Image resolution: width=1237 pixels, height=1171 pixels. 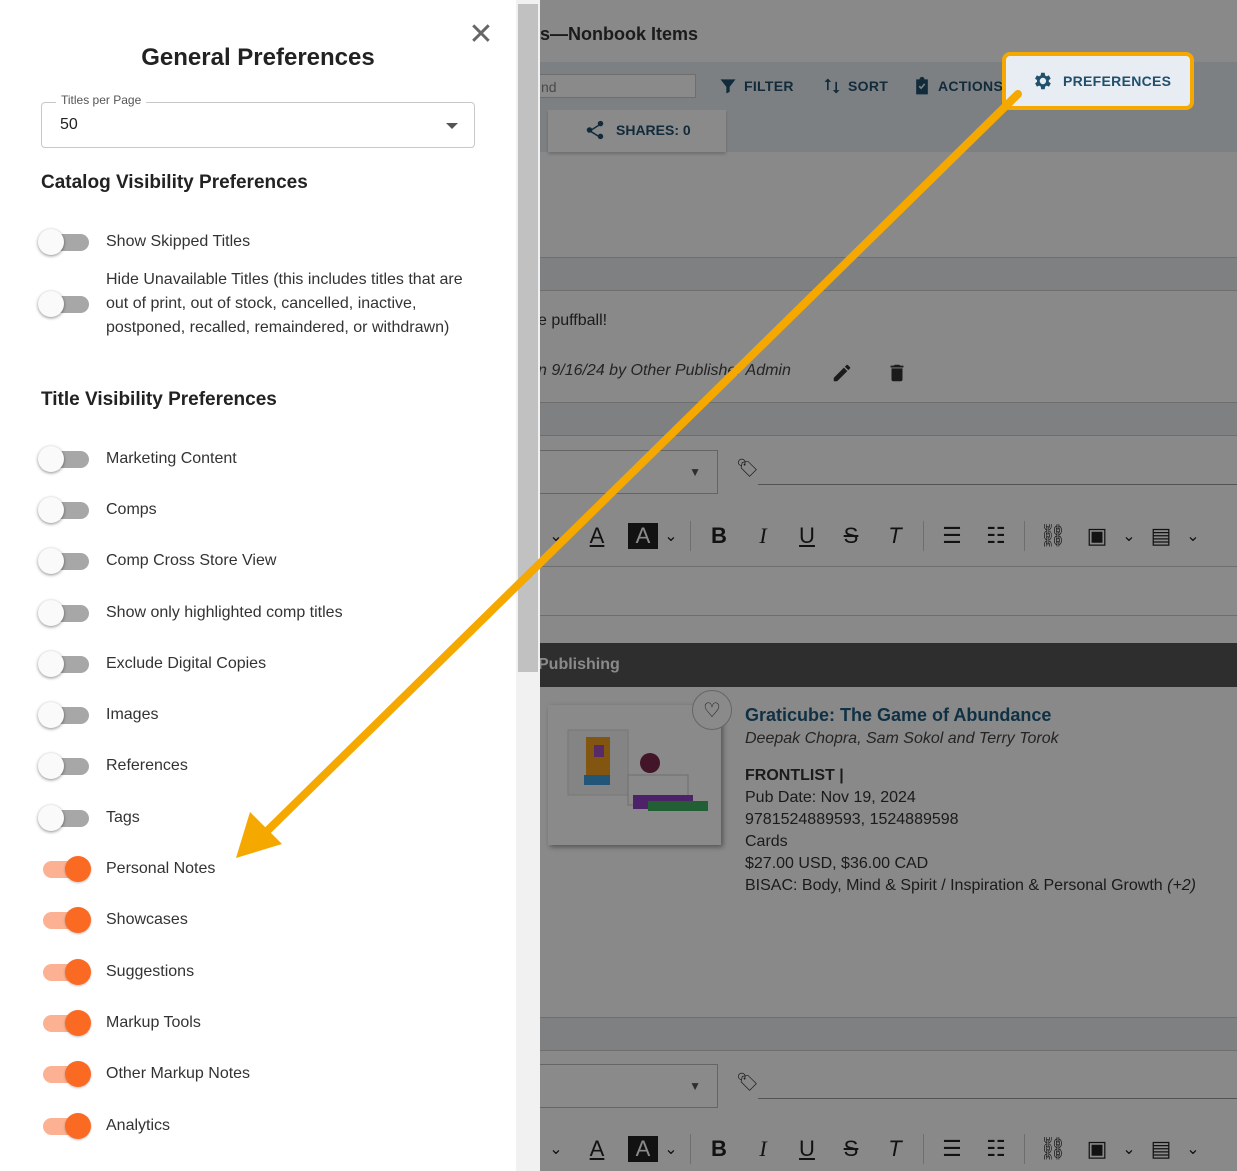 I want to click on bisac-more: (+2), so click(x=1181, y=885).